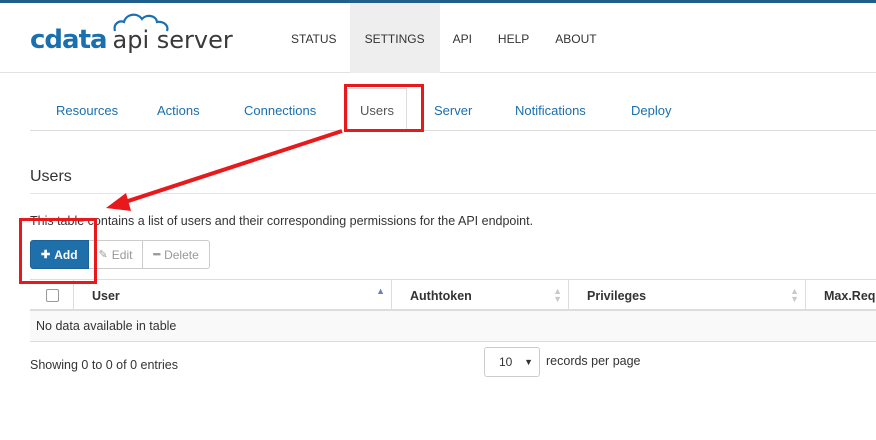 This screenshot has height=440, width=876. What do you see at coordinates (314, 38) in the screenshot?
I see `nav-status: STATUS` at bounding box center [314, 38].